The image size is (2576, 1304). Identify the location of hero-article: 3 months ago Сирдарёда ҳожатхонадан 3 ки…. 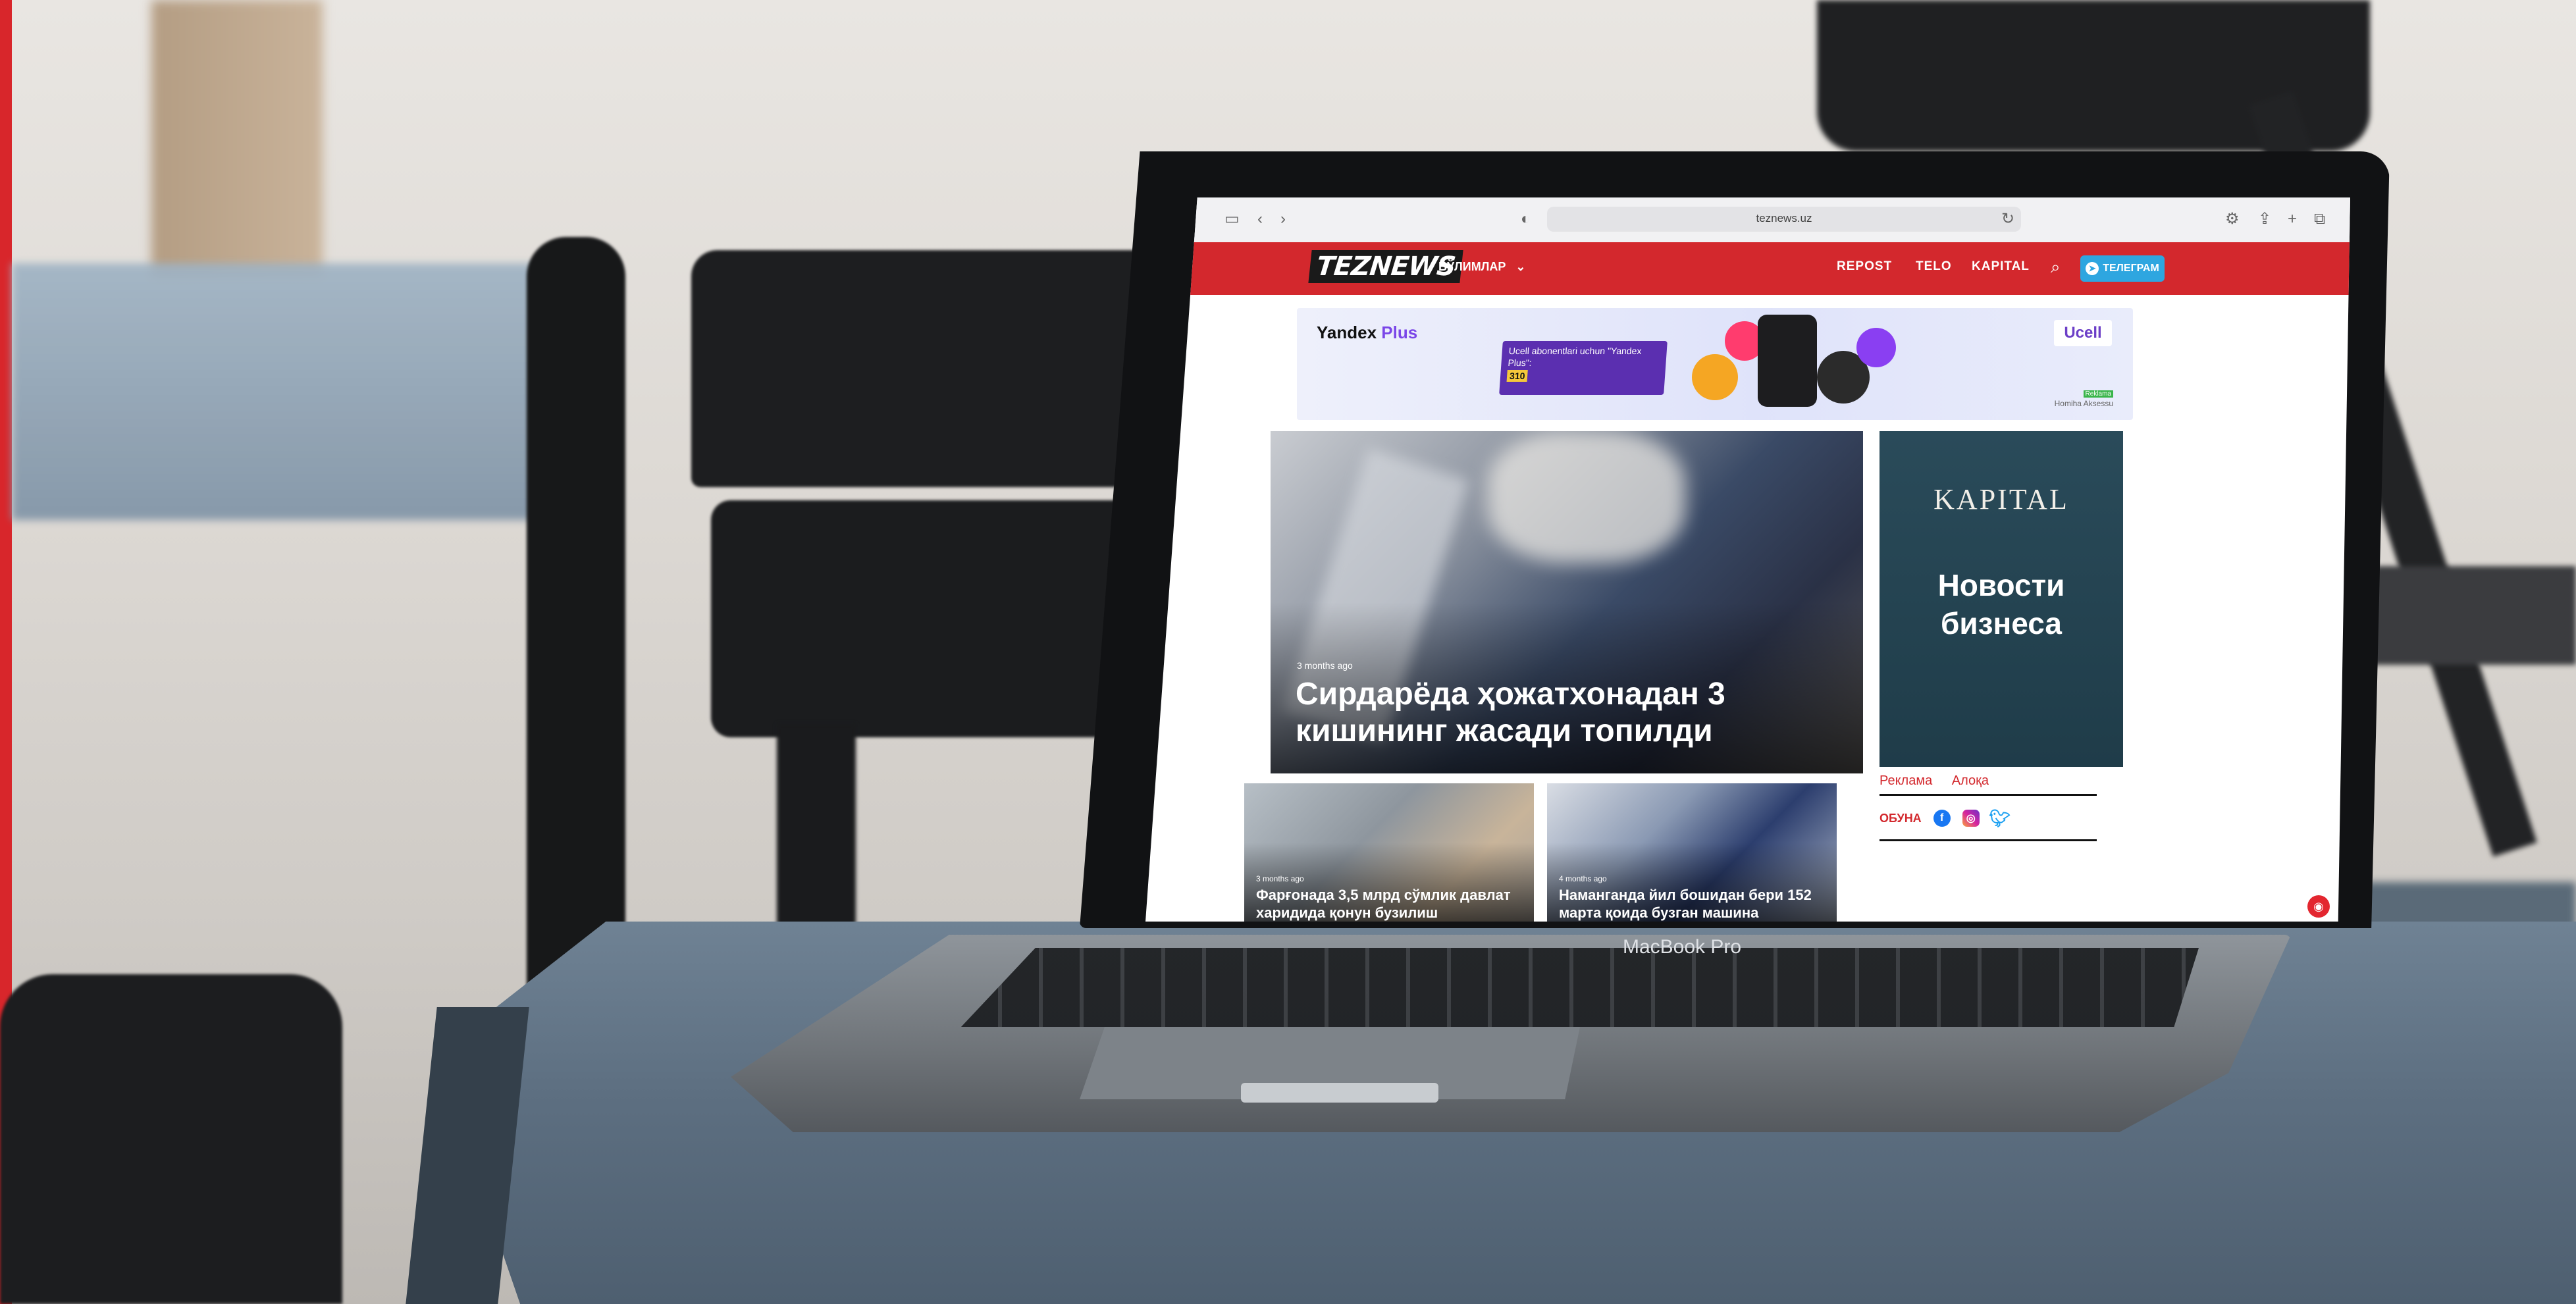
(1567, 602).